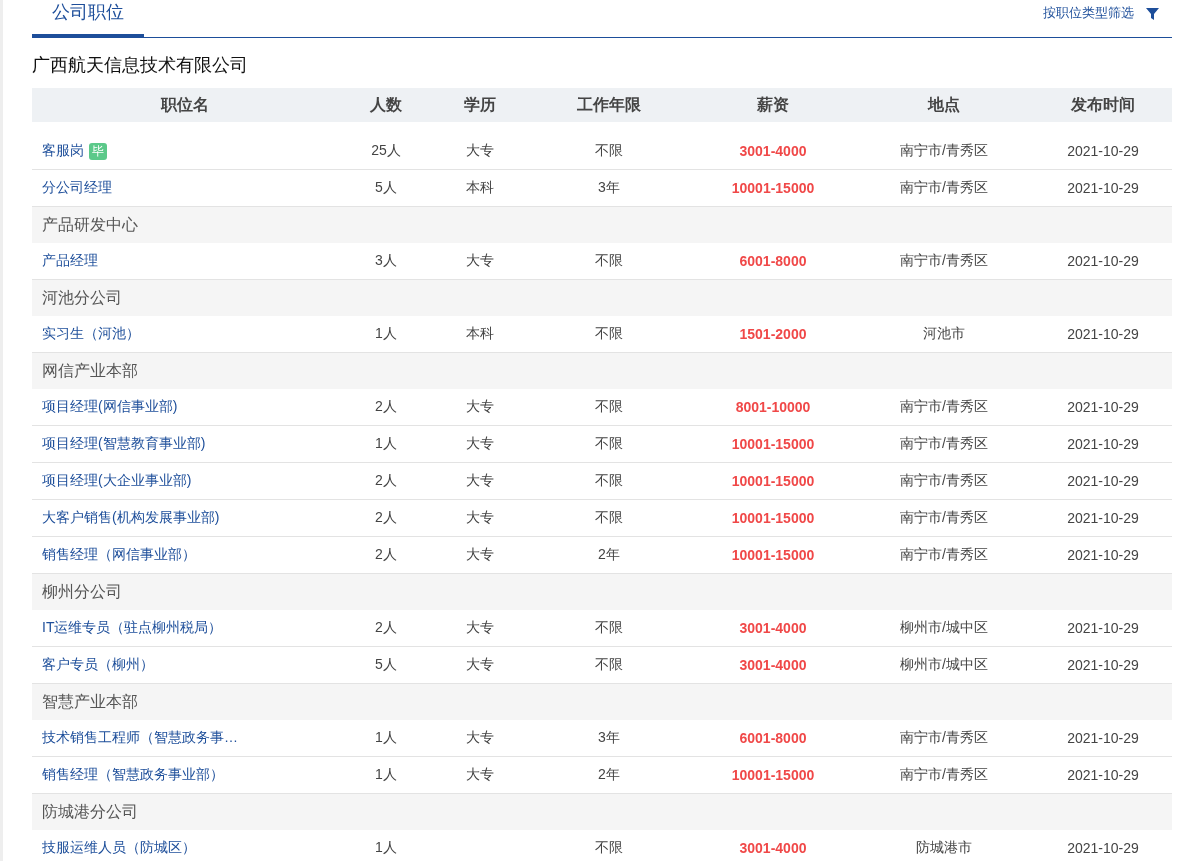 The width and height of the screenshot is (1203, 861). I want to click on filter-link: 按职位类型筛选, so click(1088, 12).